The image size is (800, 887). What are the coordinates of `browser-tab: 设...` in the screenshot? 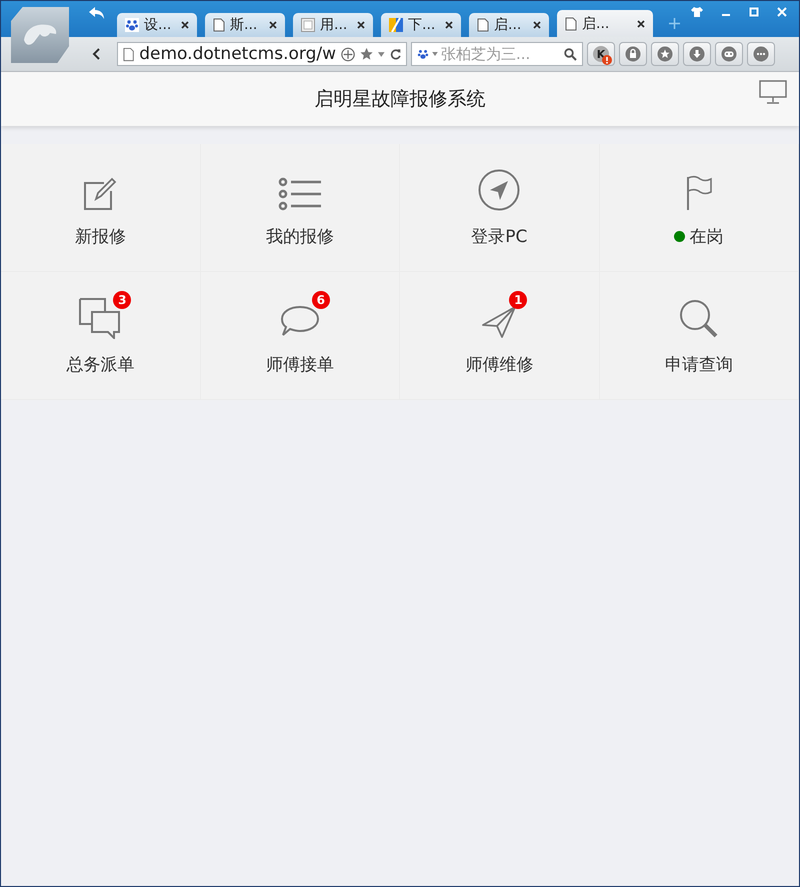 It's located at (157, 25).